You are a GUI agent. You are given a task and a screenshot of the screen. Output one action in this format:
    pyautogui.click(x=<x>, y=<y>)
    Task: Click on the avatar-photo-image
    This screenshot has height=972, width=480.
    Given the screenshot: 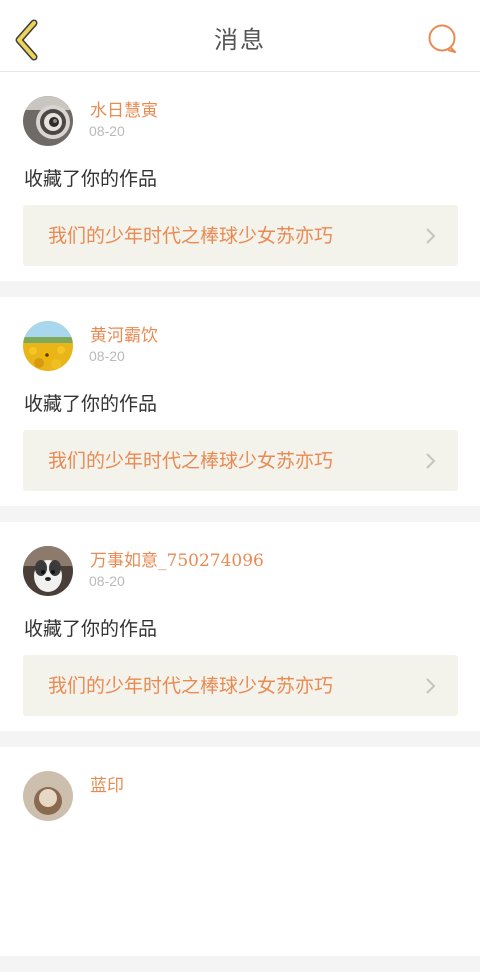 What is the action you would take?
    pyautogui.click(x=48, y=796)
    